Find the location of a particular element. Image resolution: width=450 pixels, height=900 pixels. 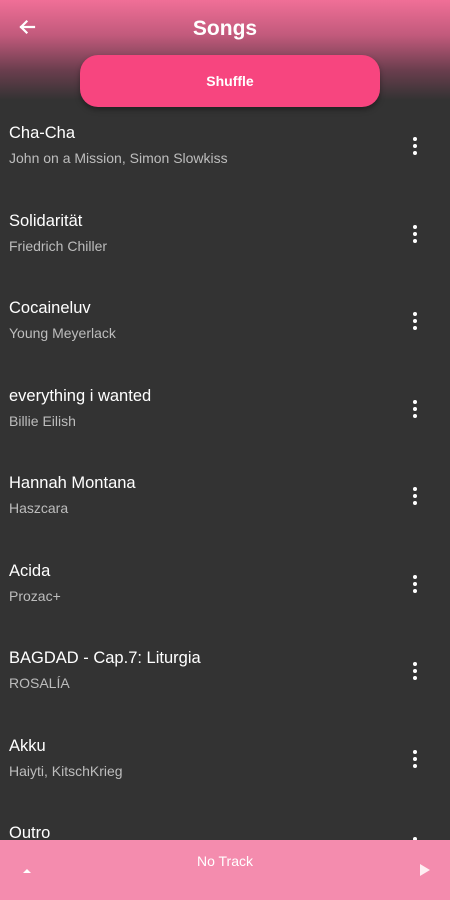

list-item: Akku Haiyti, KitschKrieg is located at coordinates (225, 767).